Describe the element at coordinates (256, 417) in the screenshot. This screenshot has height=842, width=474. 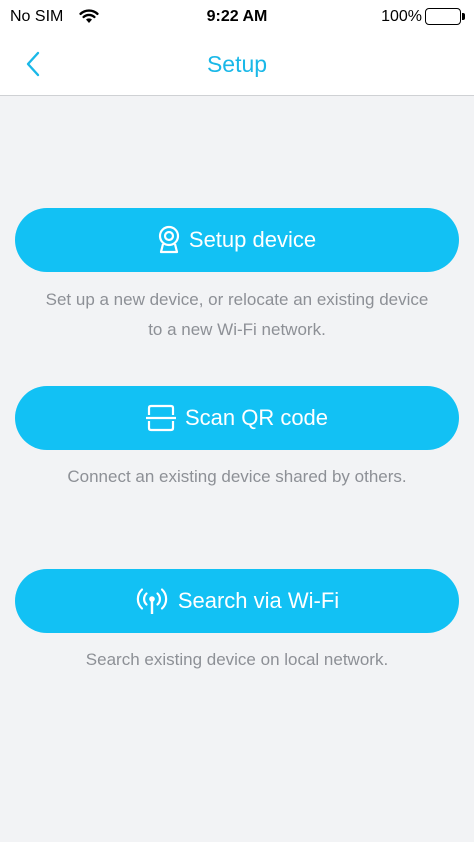
I see `scan-qr-code-label: Scan QR code` at that location.